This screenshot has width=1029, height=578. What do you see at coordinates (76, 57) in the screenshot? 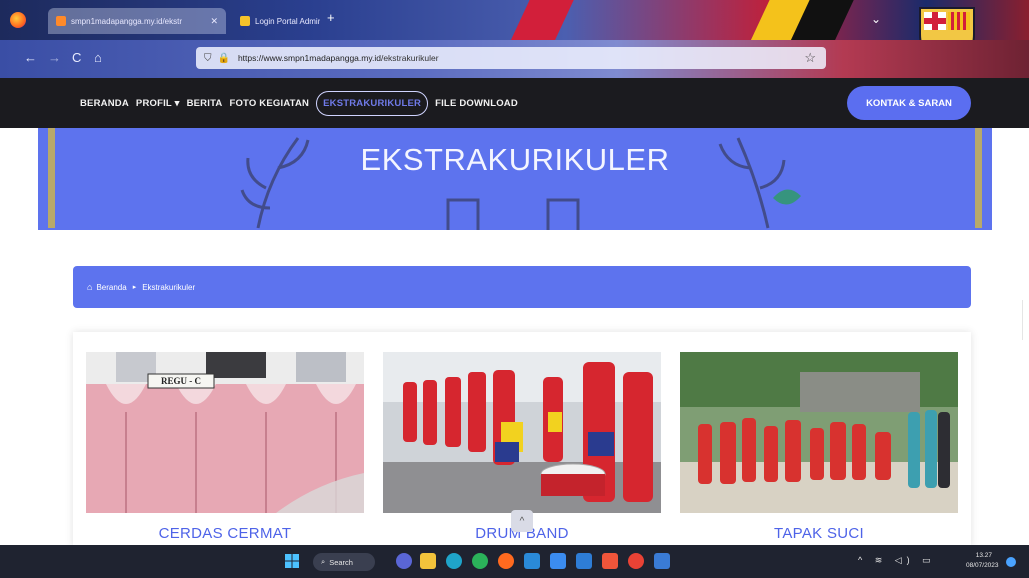
I see `reload-button: C` at bounding box center [76, 57].